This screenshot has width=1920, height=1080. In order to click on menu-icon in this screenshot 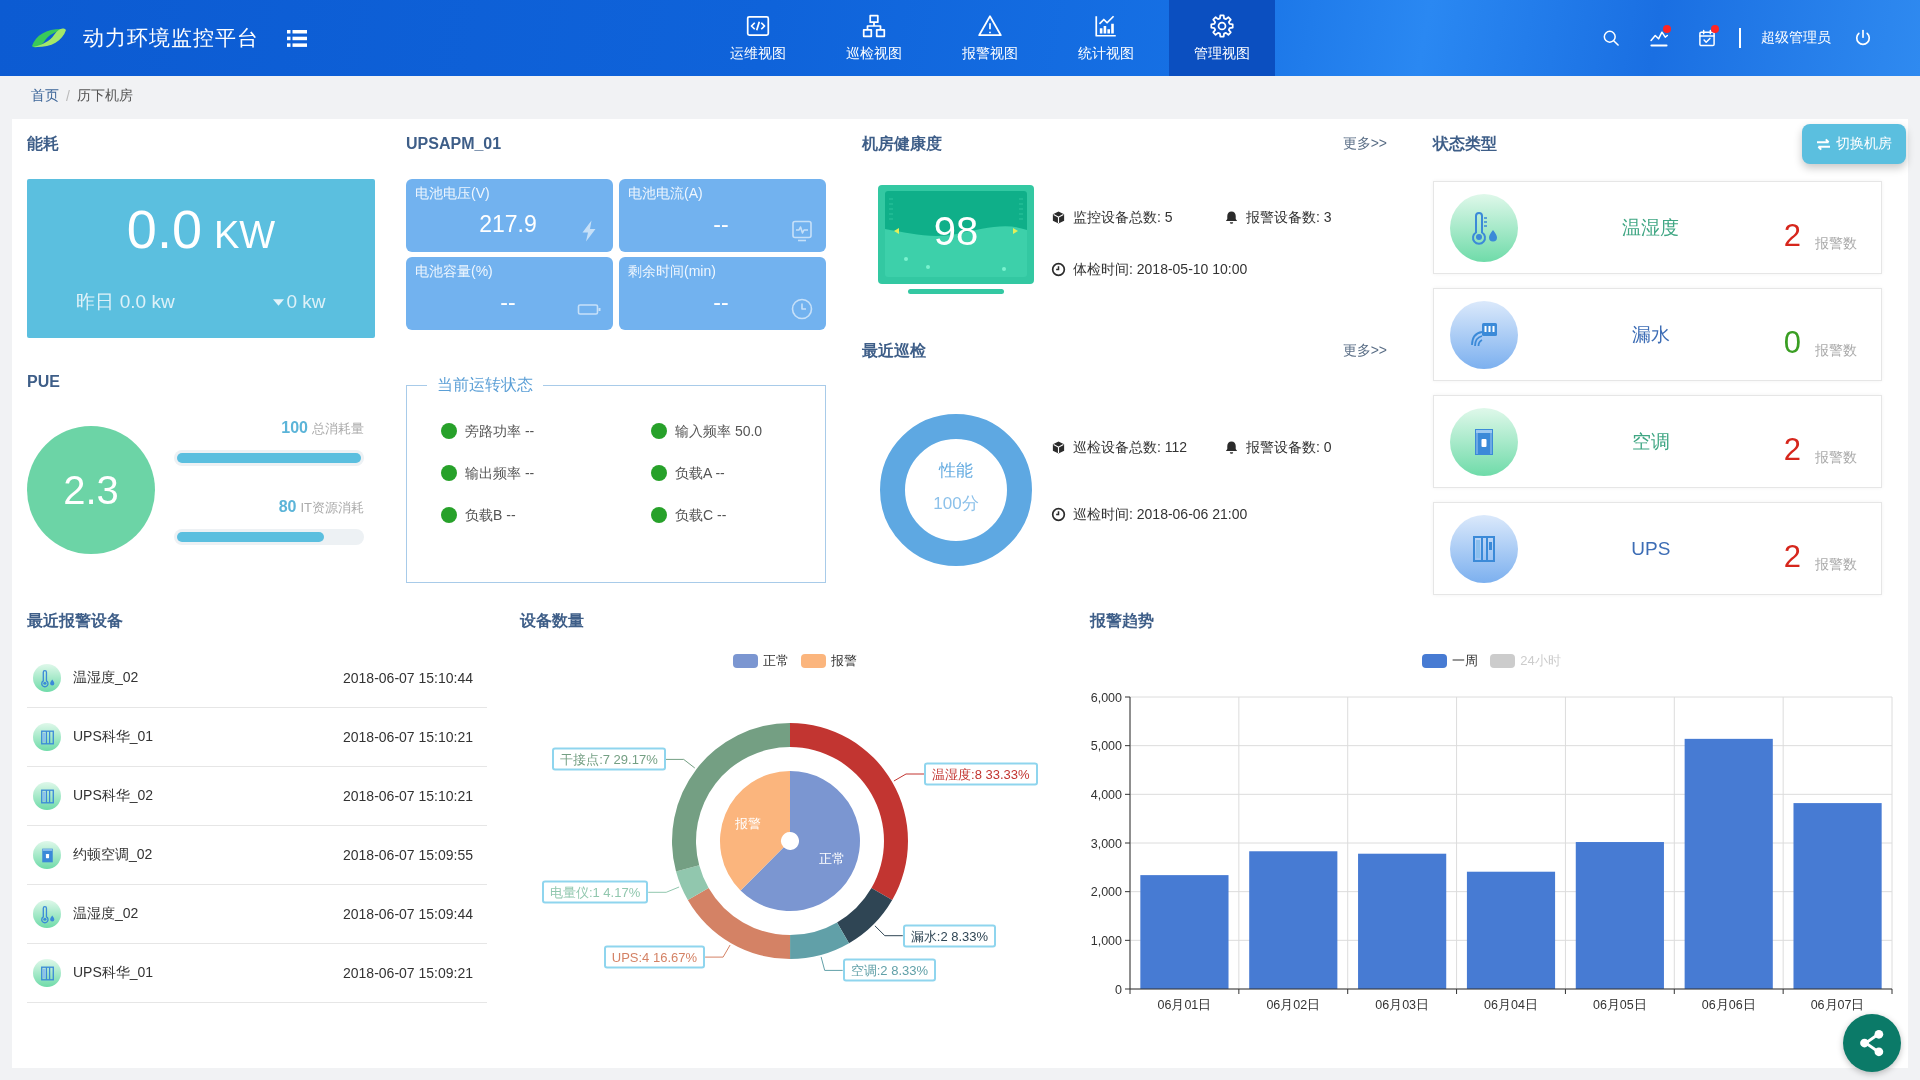, I will do `click(297, 38)`.